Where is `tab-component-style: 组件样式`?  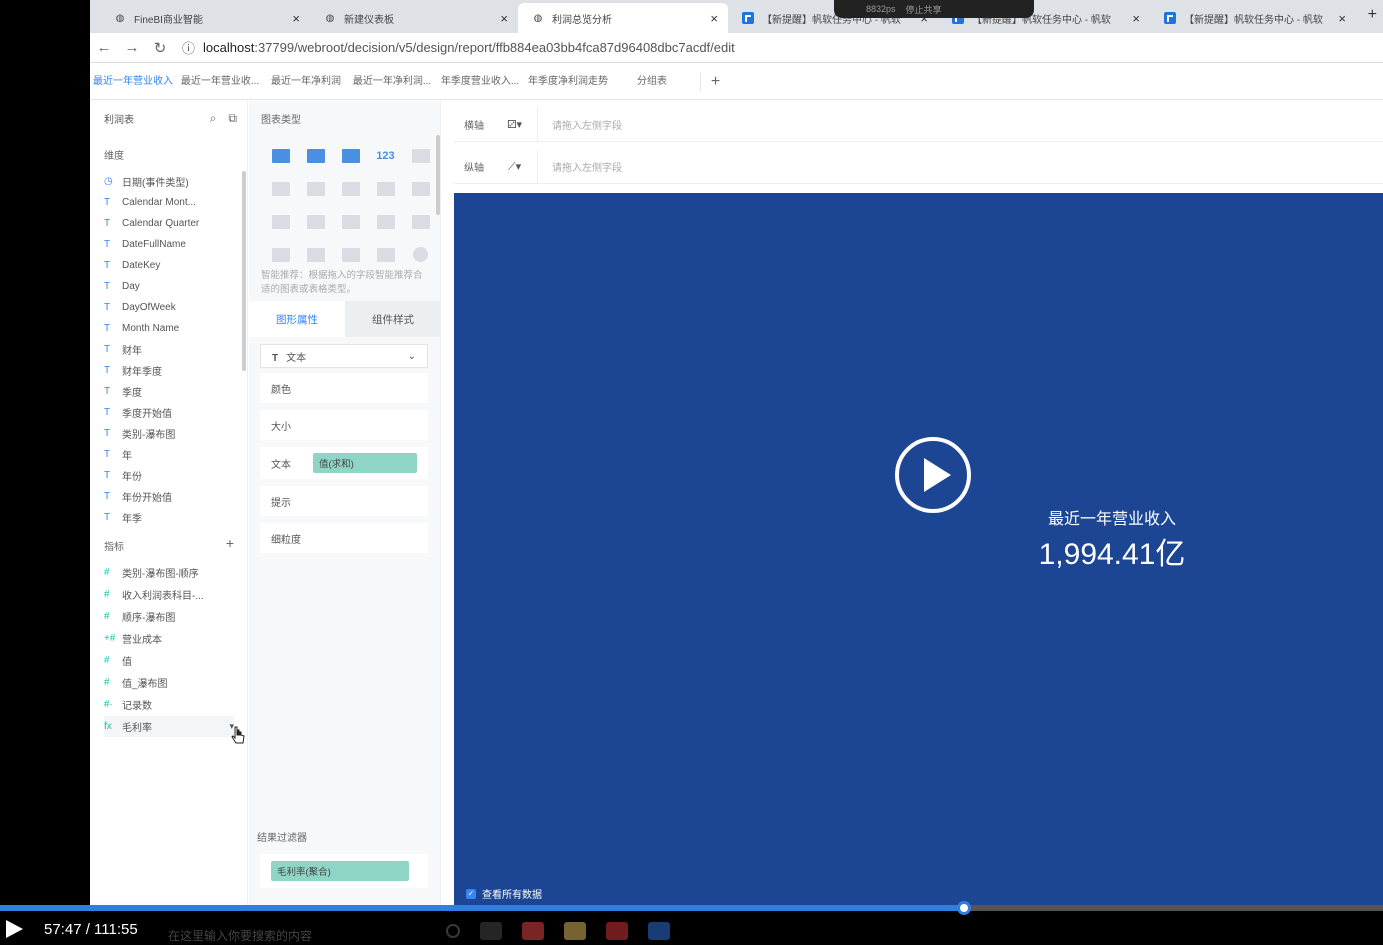 tab-component-style: 组件样式 is located at coordinates (393, 319).